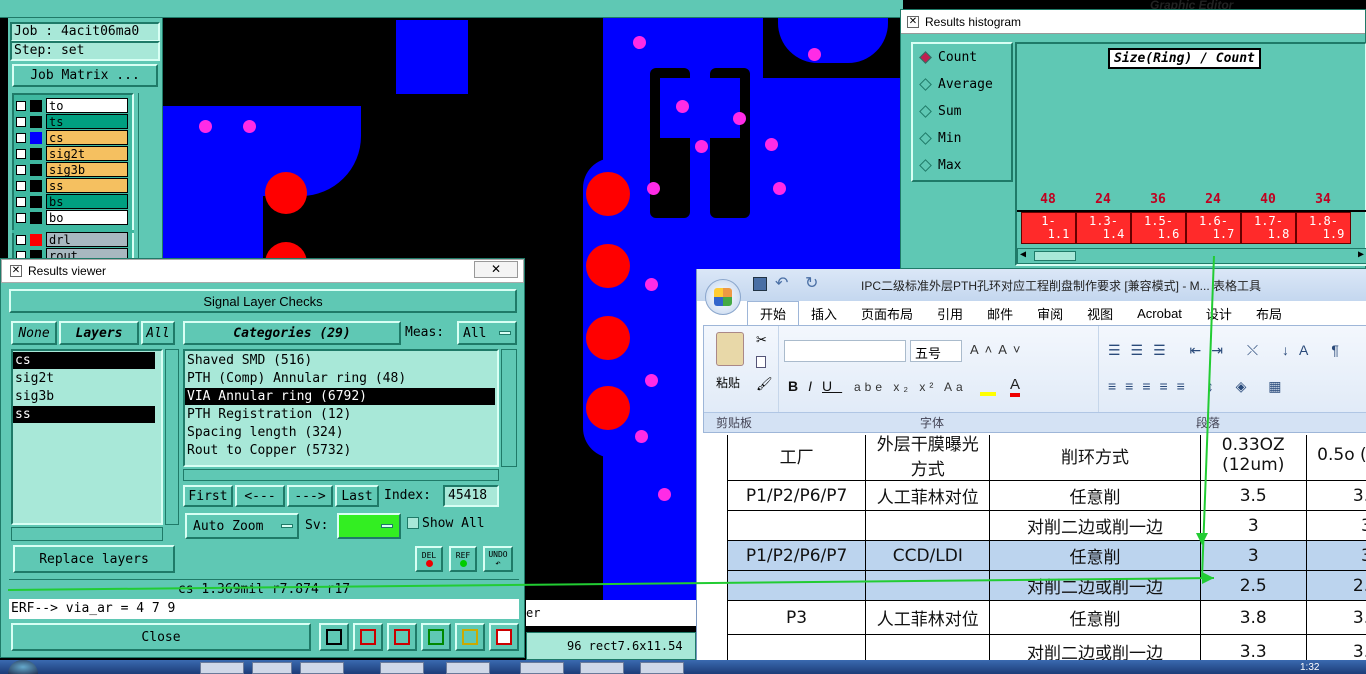 The width and height of the screenshot is (1366, 674). Describe the element at coordinates (436, 637) in the screenshot. I see `filter-icon` at that location.